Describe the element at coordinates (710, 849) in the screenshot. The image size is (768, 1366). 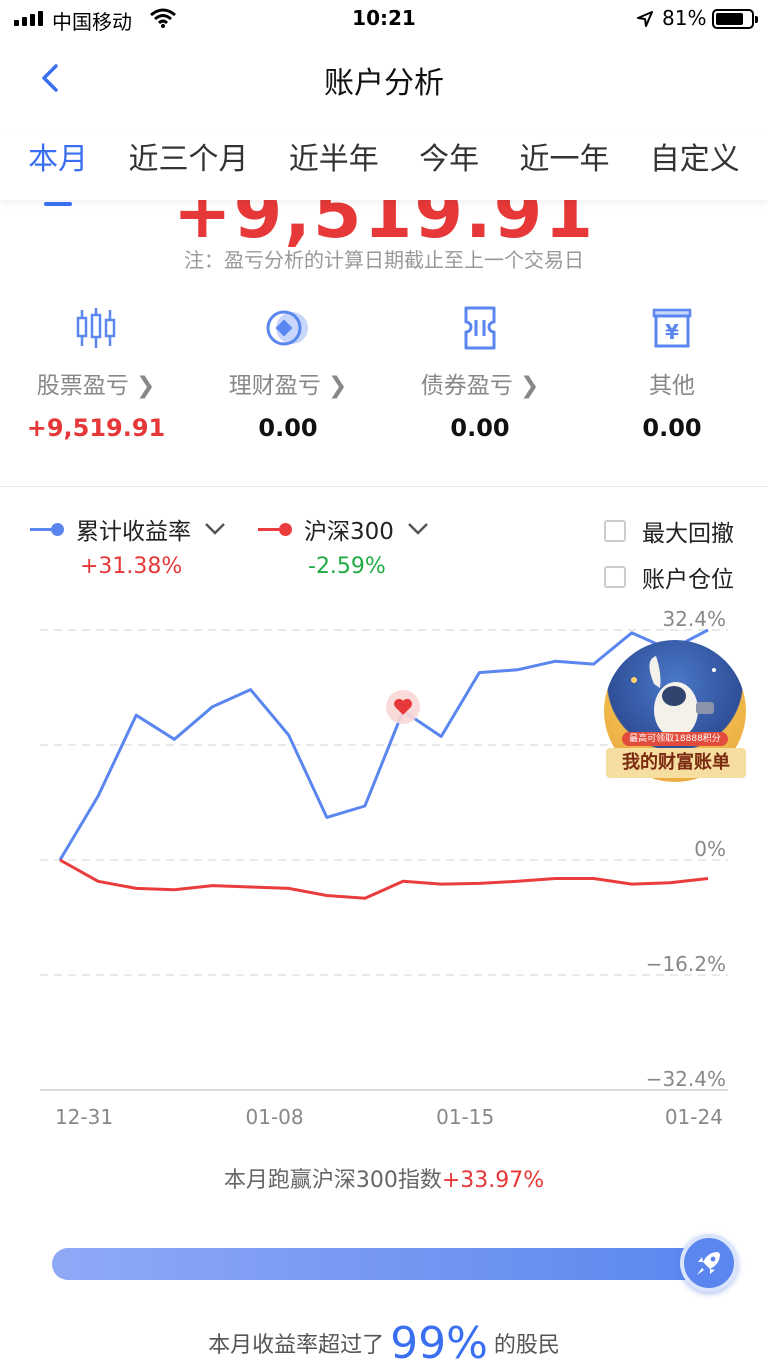
I see `y-tick-label: 0%` at that location.